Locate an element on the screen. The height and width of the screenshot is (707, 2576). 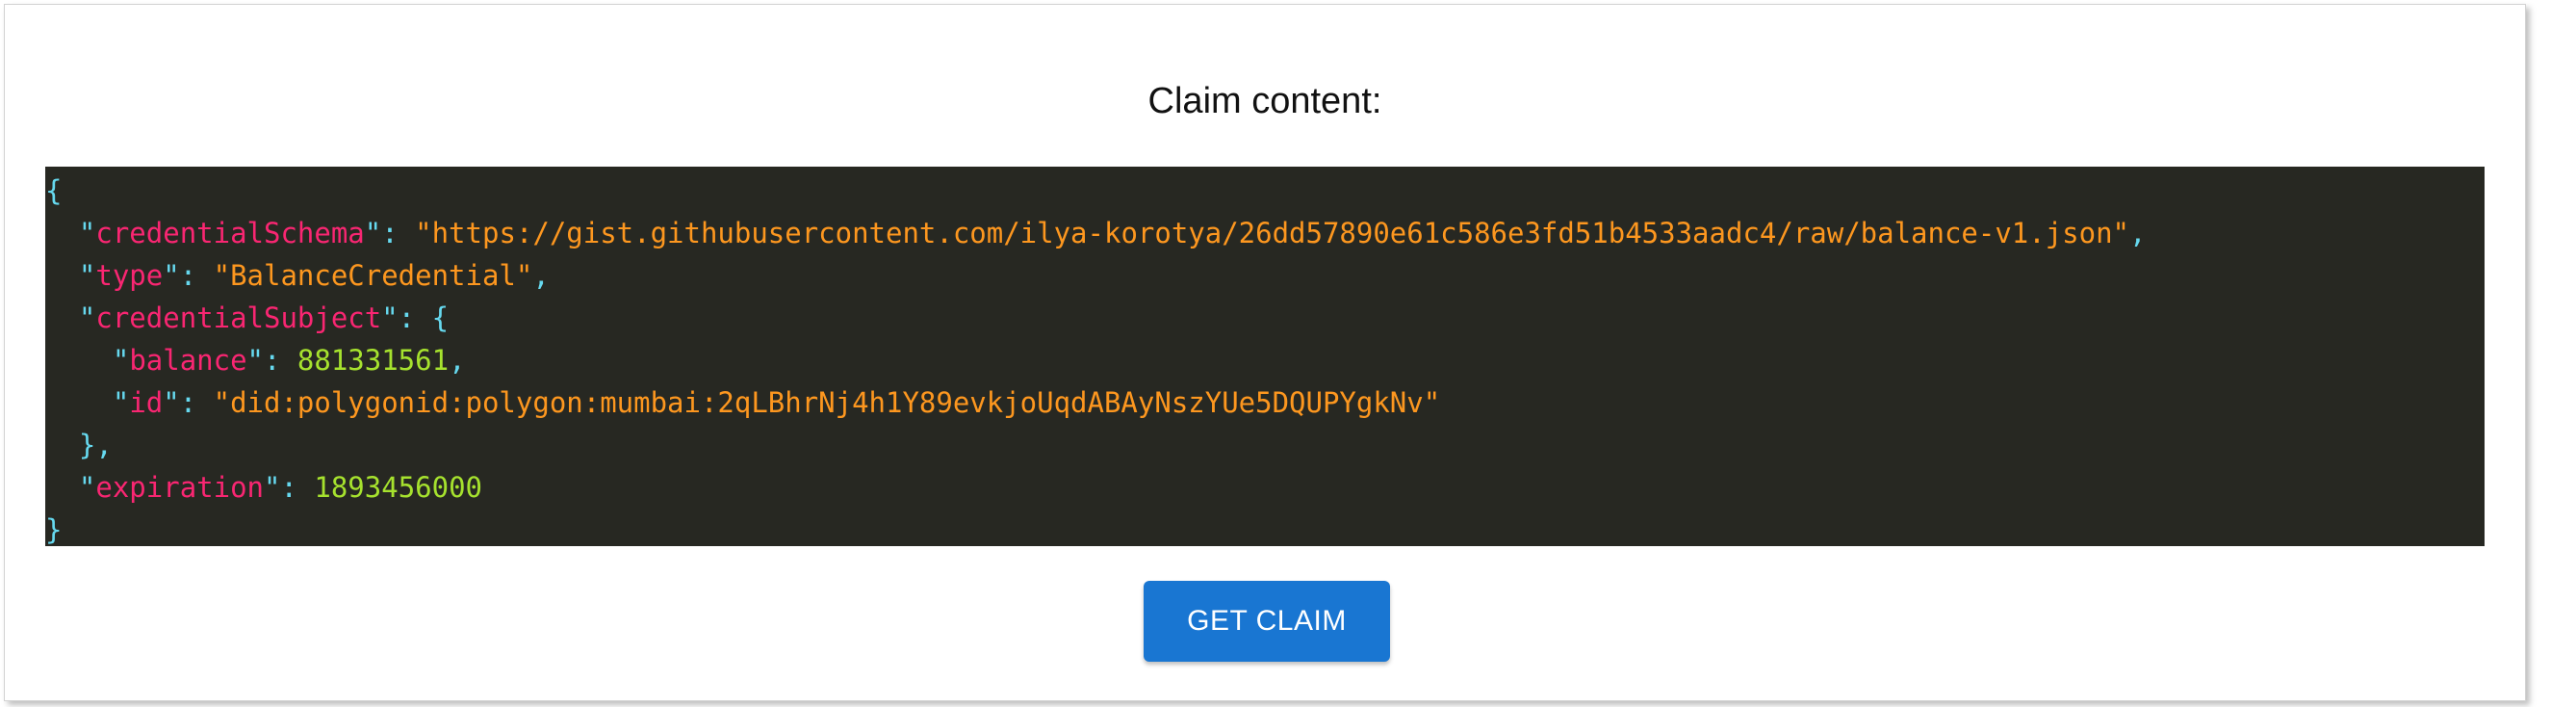
code-line: "expiration": 1893456000 is located at coordinates (1265, 487).